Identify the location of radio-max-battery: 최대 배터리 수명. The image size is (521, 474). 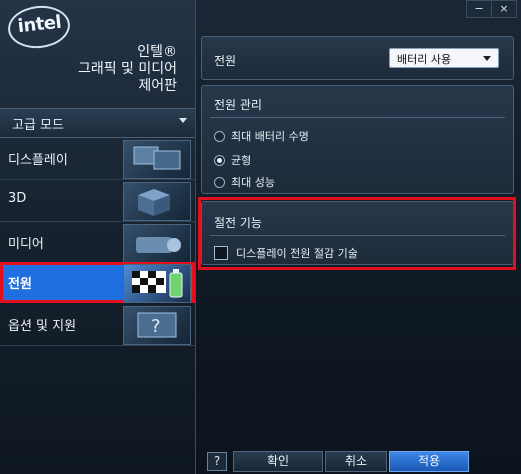
(261, 136).